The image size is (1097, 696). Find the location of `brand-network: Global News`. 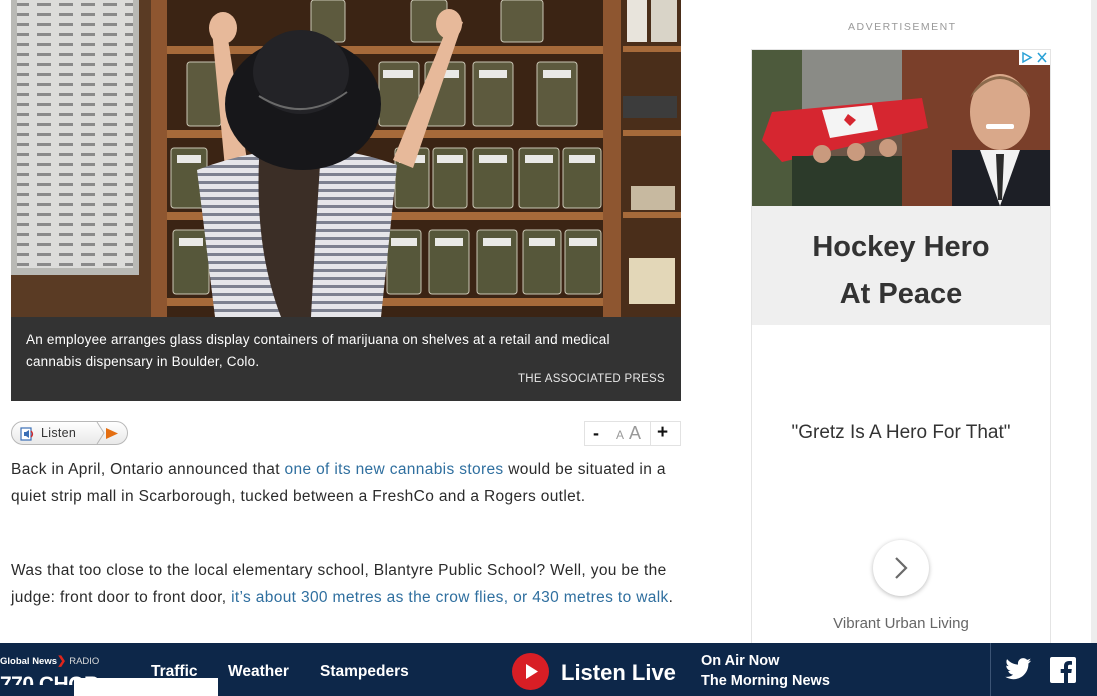

brand-network: Global News is located at coordinates (29, 661).